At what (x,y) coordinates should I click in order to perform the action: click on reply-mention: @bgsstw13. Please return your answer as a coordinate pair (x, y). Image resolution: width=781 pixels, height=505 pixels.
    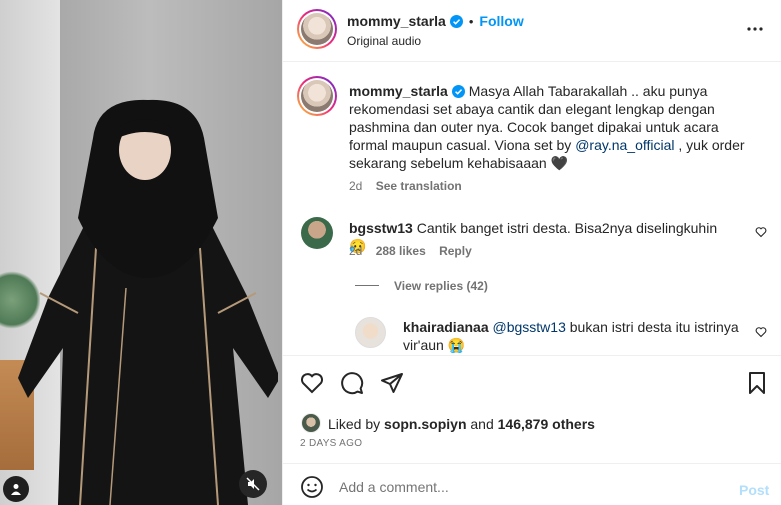
    Looking at the image, I should click on (529, 327).